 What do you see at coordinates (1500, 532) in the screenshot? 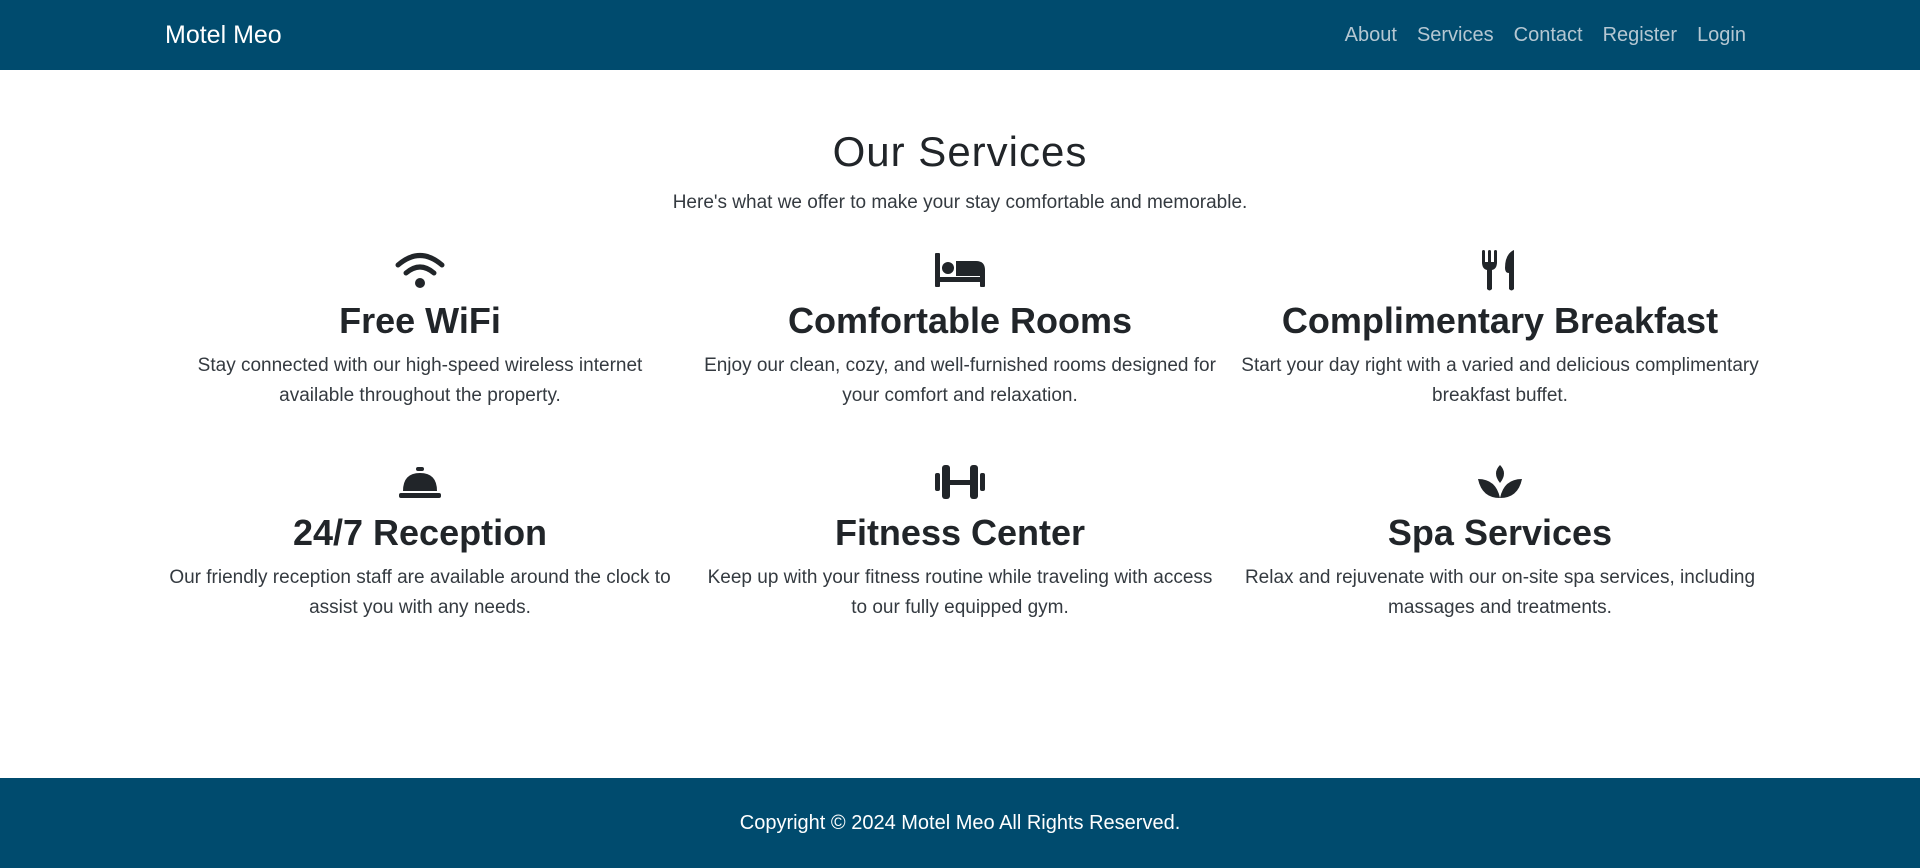
I see `service-title: Spa Services` at bounding box center [1500, 532].